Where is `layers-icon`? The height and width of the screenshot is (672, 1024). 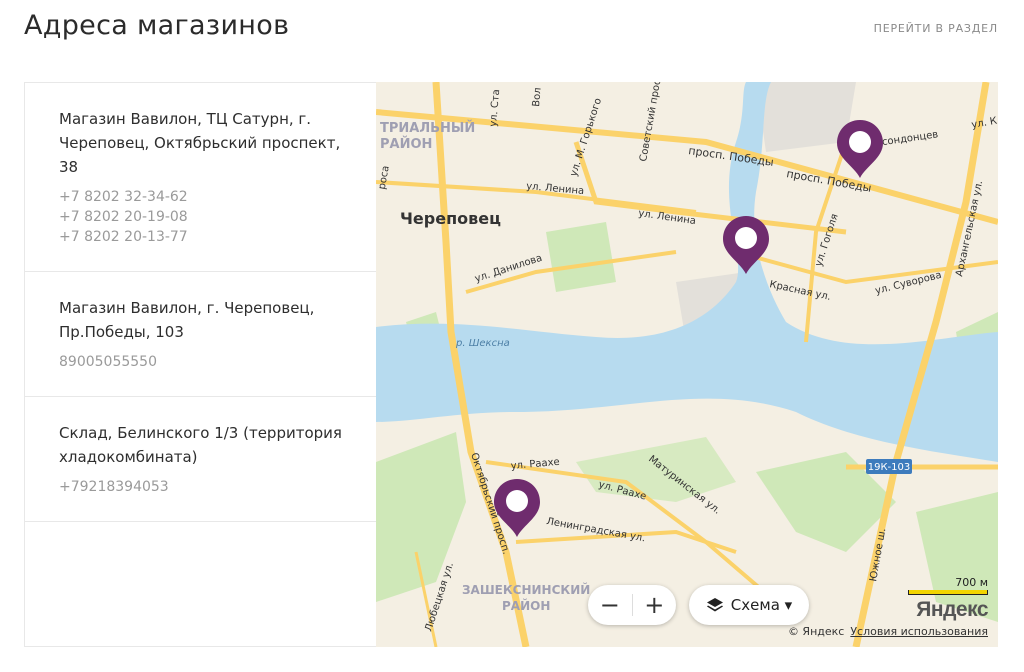
layers-icon is located at coordinates (715, 605).